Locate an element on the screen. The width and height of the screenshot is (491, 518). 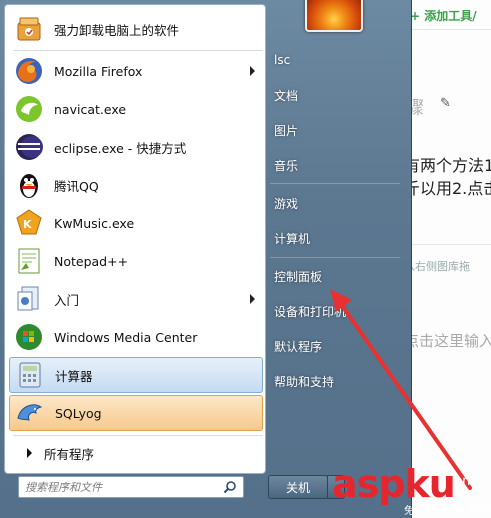
windows-media-center-icon is located at coordinates (29, 337).